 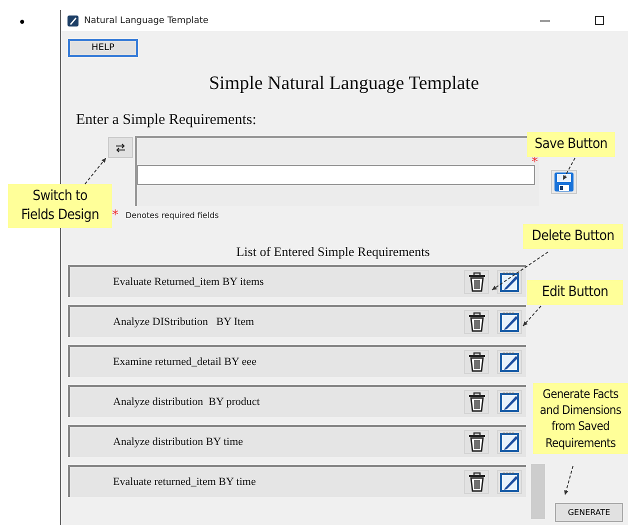 I want to click on window-title: Natural Language Template, so click(x=146, y=21).